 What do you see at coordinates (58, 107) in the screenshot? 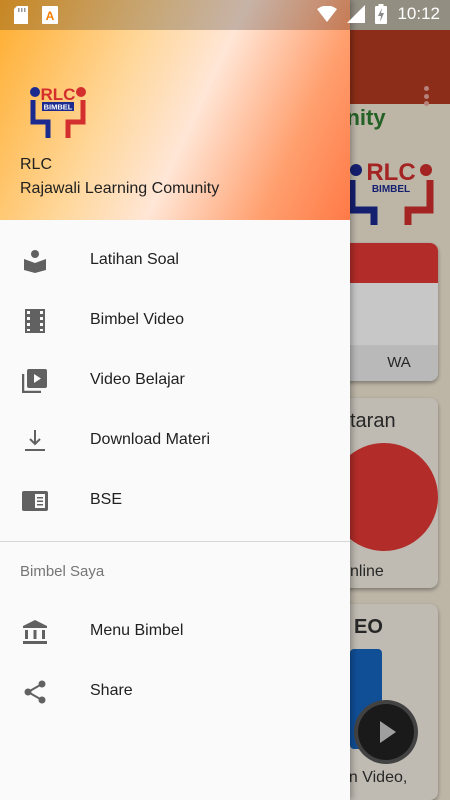
I see `svg-text: BIMBEL` at bounding box center [58, 107].